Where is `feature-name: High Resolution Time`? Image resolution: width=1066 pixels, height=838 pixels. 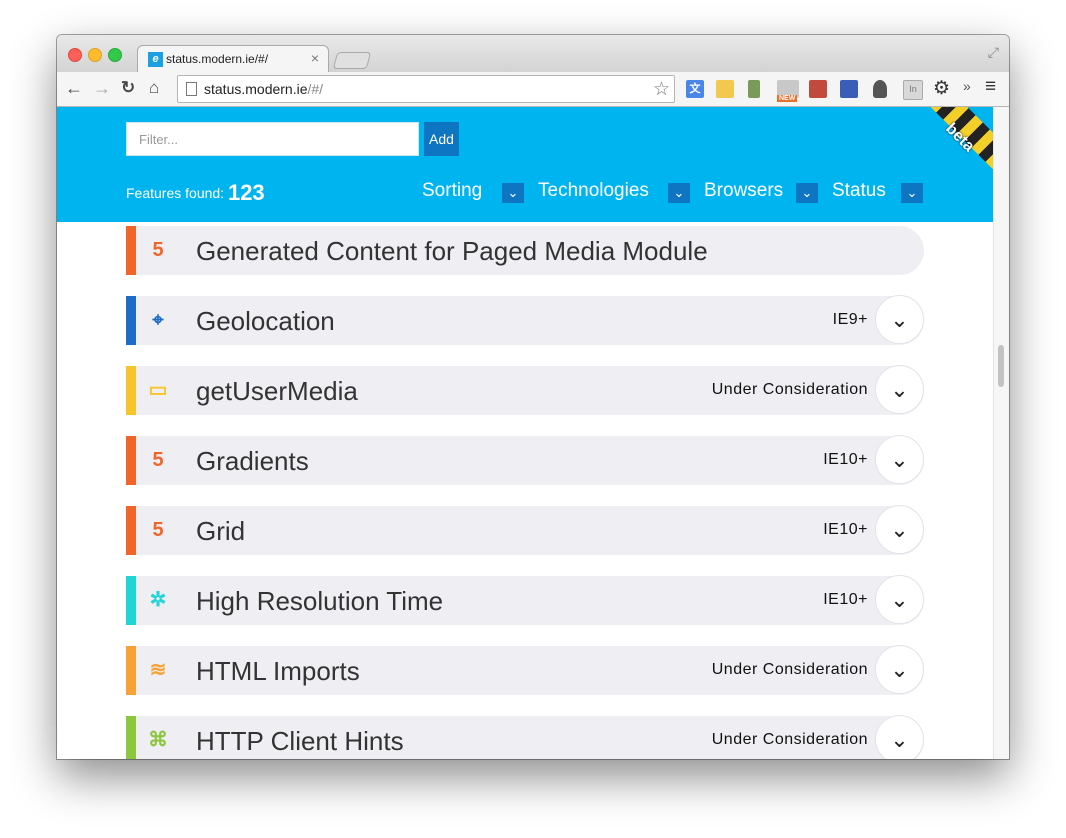 feature-name: High Resolution Time is located at coordinates (320, 601).